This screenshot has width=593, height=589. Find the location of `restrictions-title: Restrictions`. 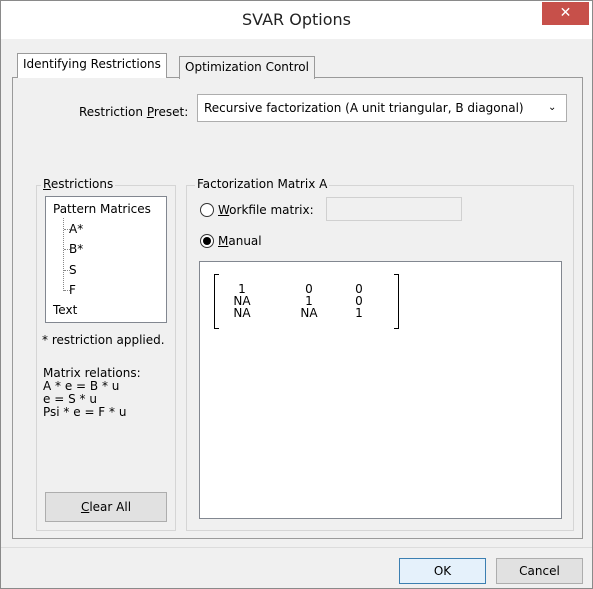

restrictions-title: Restrictions is located at coordinates (78, 184).